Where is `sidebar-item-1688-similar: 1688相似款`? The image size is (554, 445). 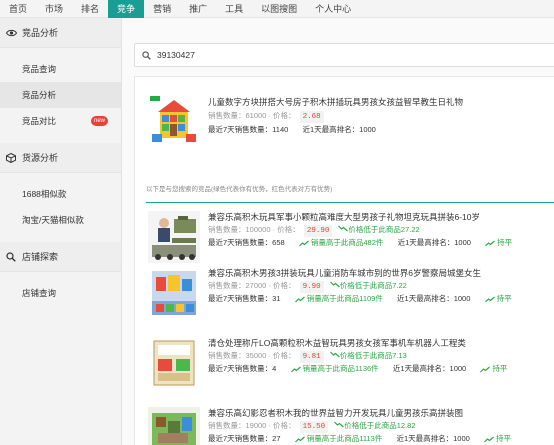
sidebar-item-1688-similar: 1688相似款 is located at coordinates (60, 194).